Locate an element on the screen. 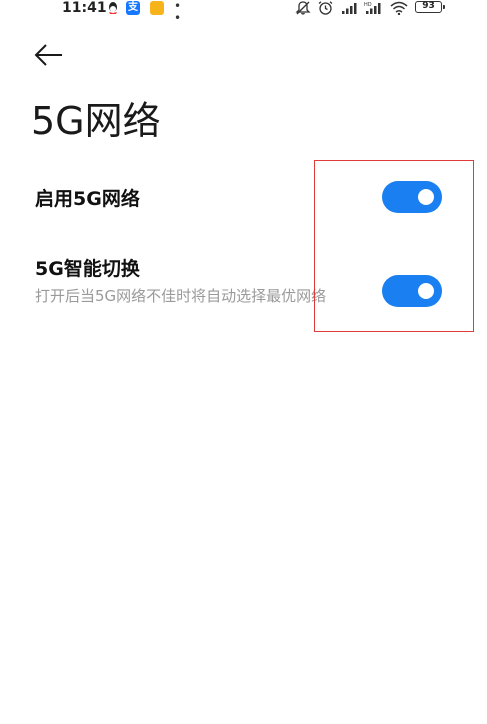  more-dots-icon: • • is located at coordinates (178, 12).